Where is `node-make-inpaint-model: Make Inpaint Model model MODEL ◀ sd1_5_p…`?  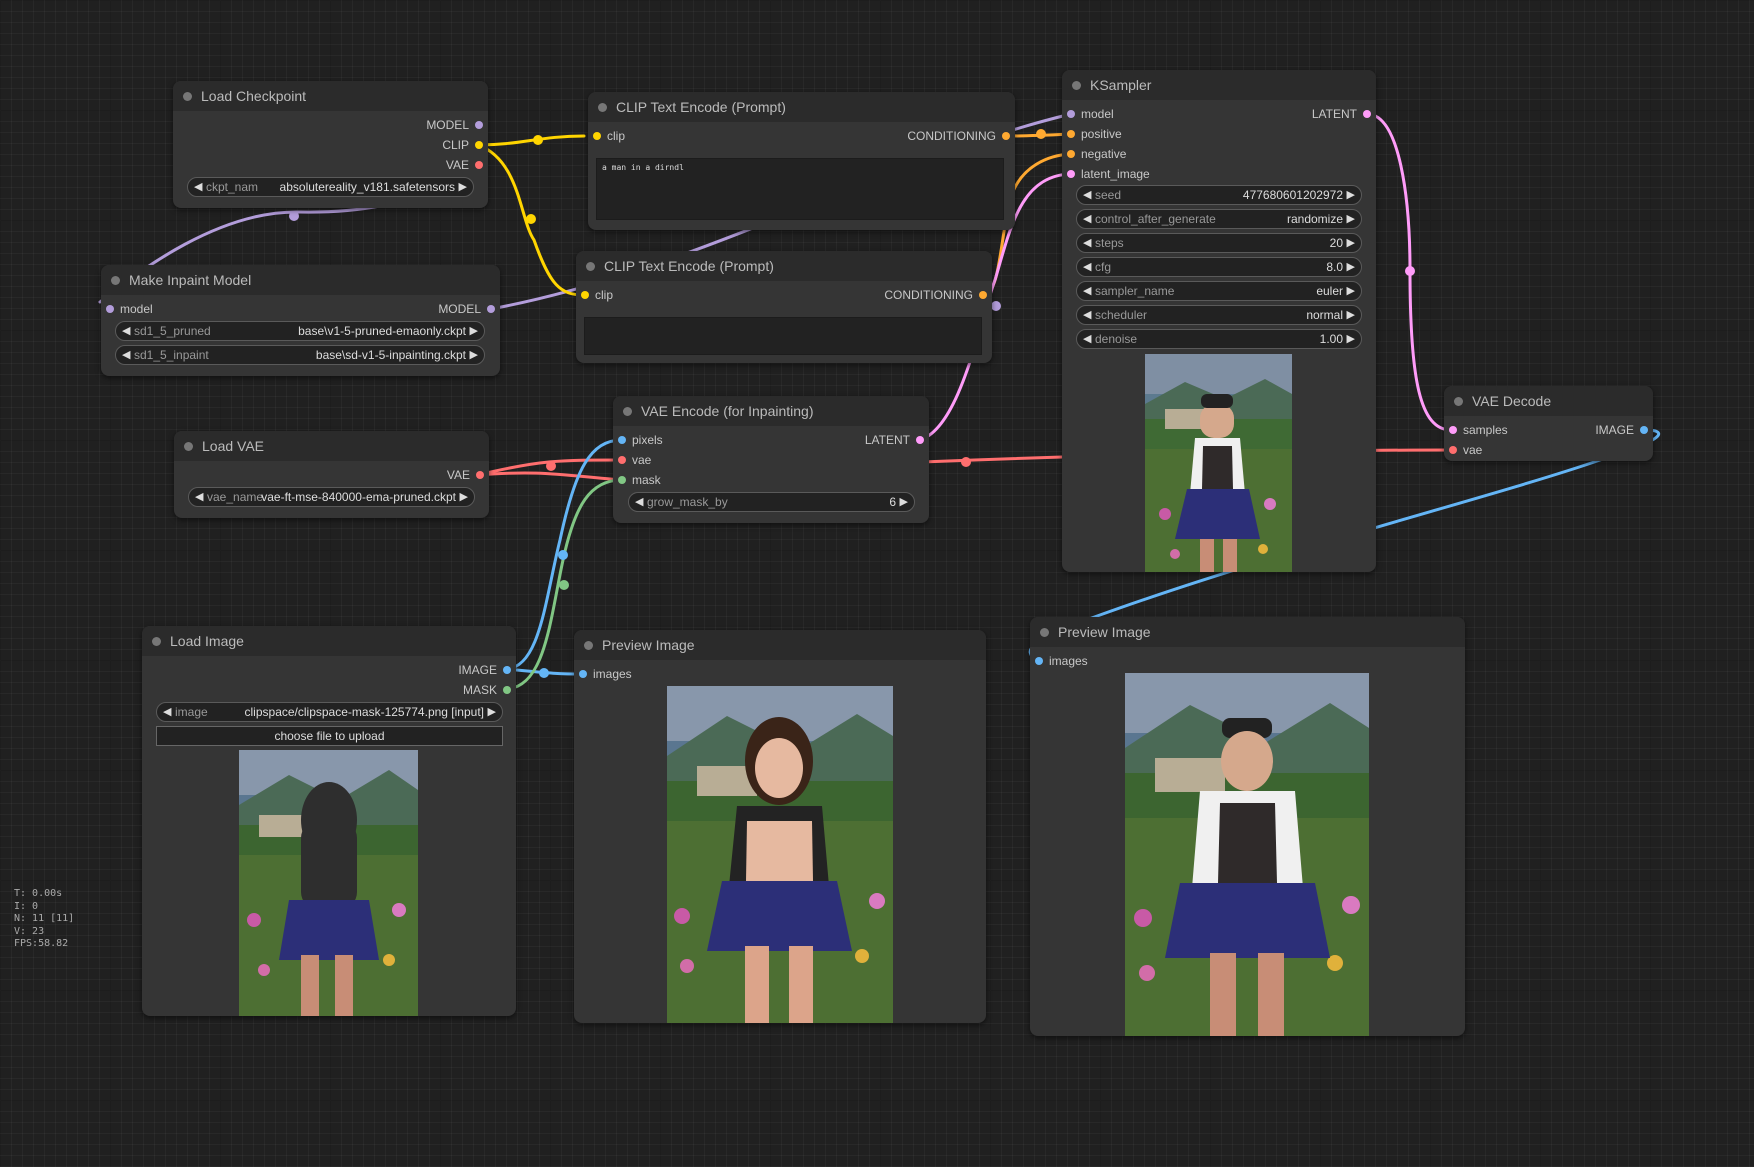 node-make-inpaint-model: Make Inpaint Model model MODEL ◀ sd1_5_p… is located at coordinates (300, 320).